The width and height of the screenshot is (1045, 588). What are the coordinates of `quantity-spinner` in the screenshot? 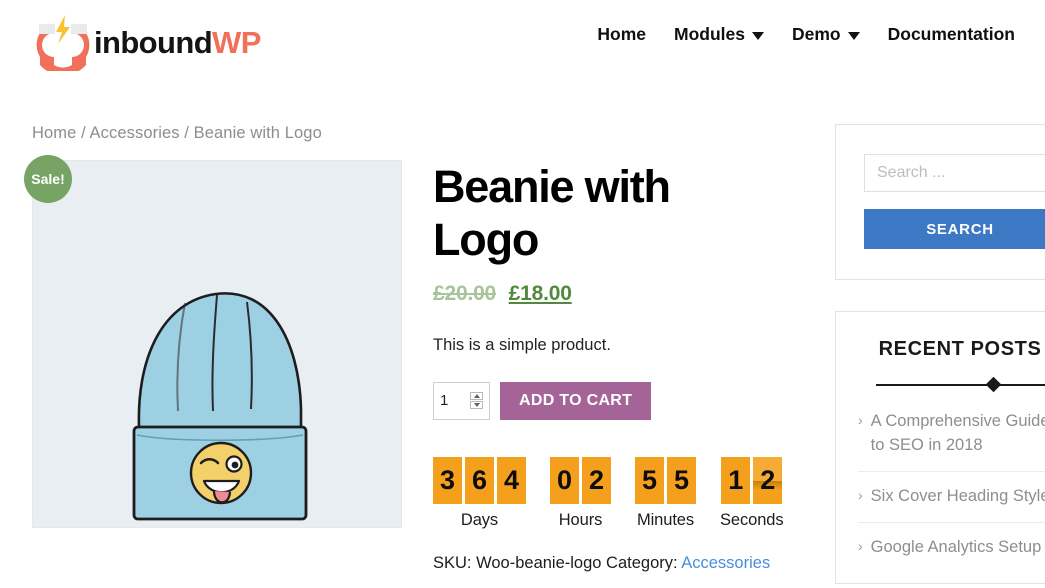 It's located at (476, 401).